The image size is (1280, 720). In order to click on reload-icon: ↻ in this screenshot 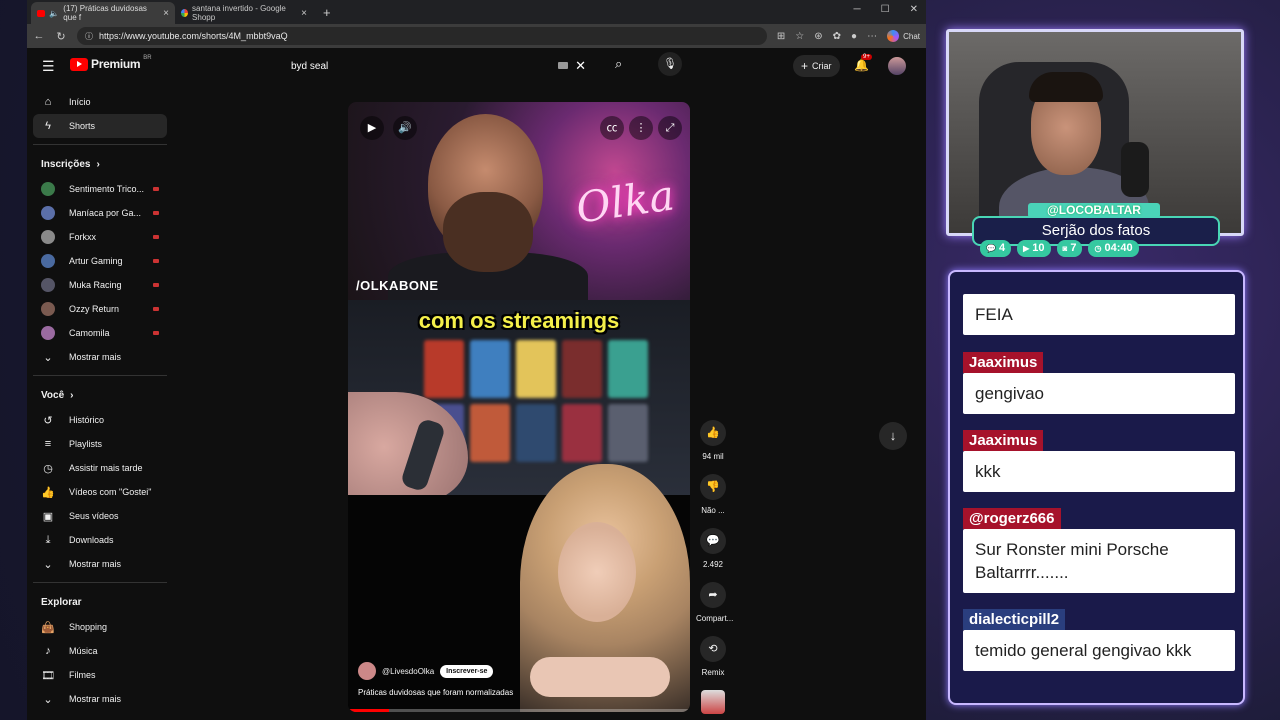, I will do `click(61, 36)`.